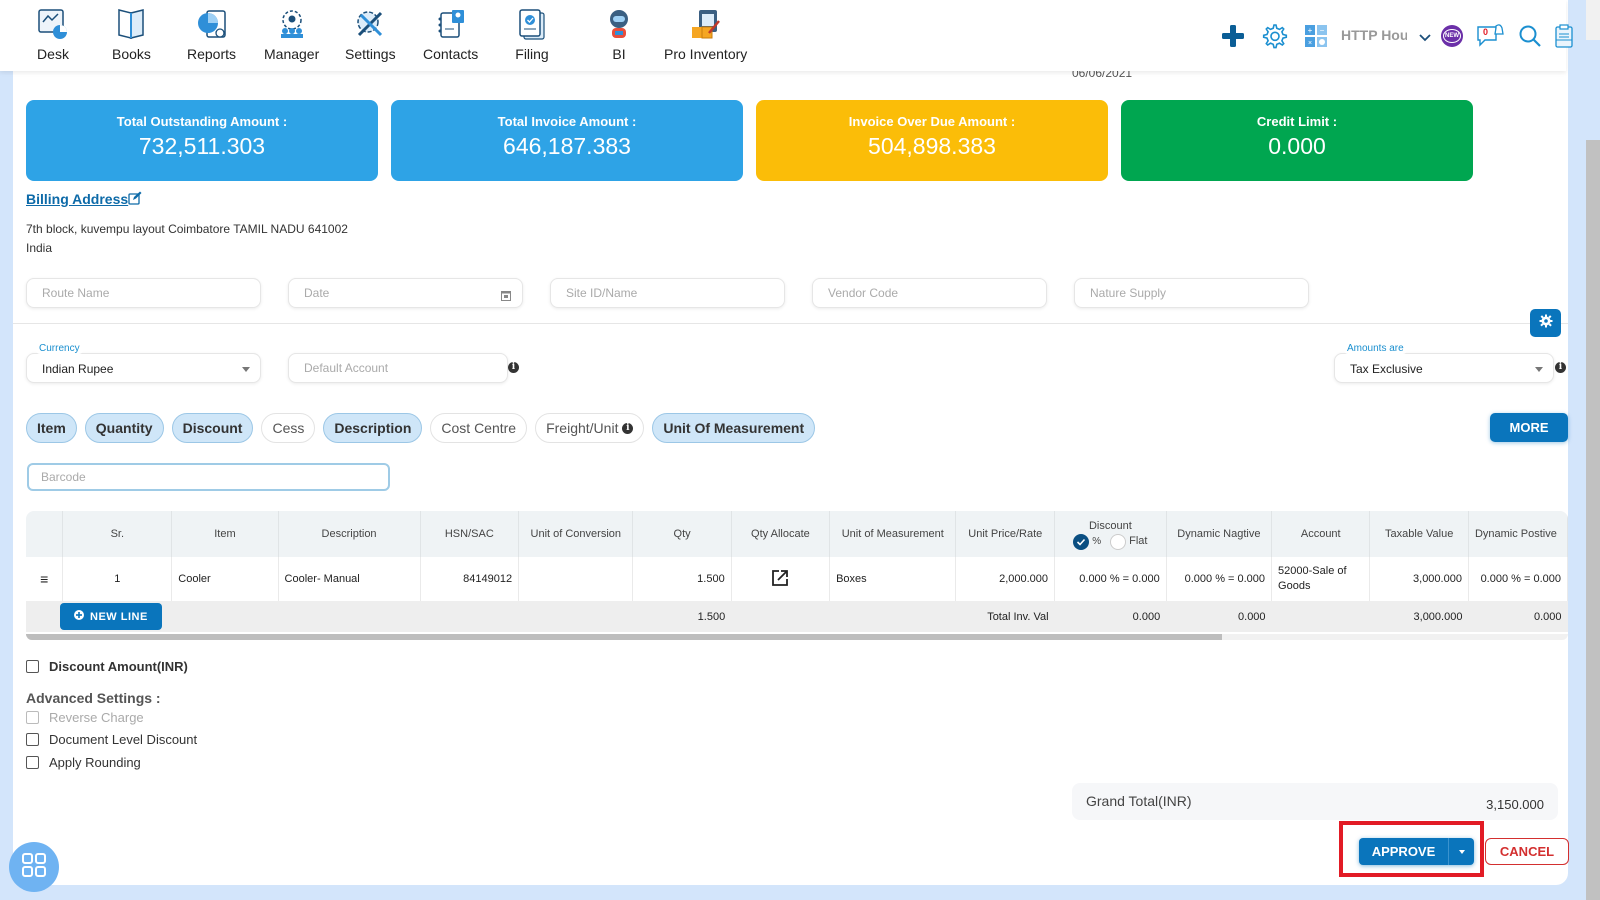  Describe the element at coordinates (131, 24) in the screenshot. I see `books-icon` at that location.